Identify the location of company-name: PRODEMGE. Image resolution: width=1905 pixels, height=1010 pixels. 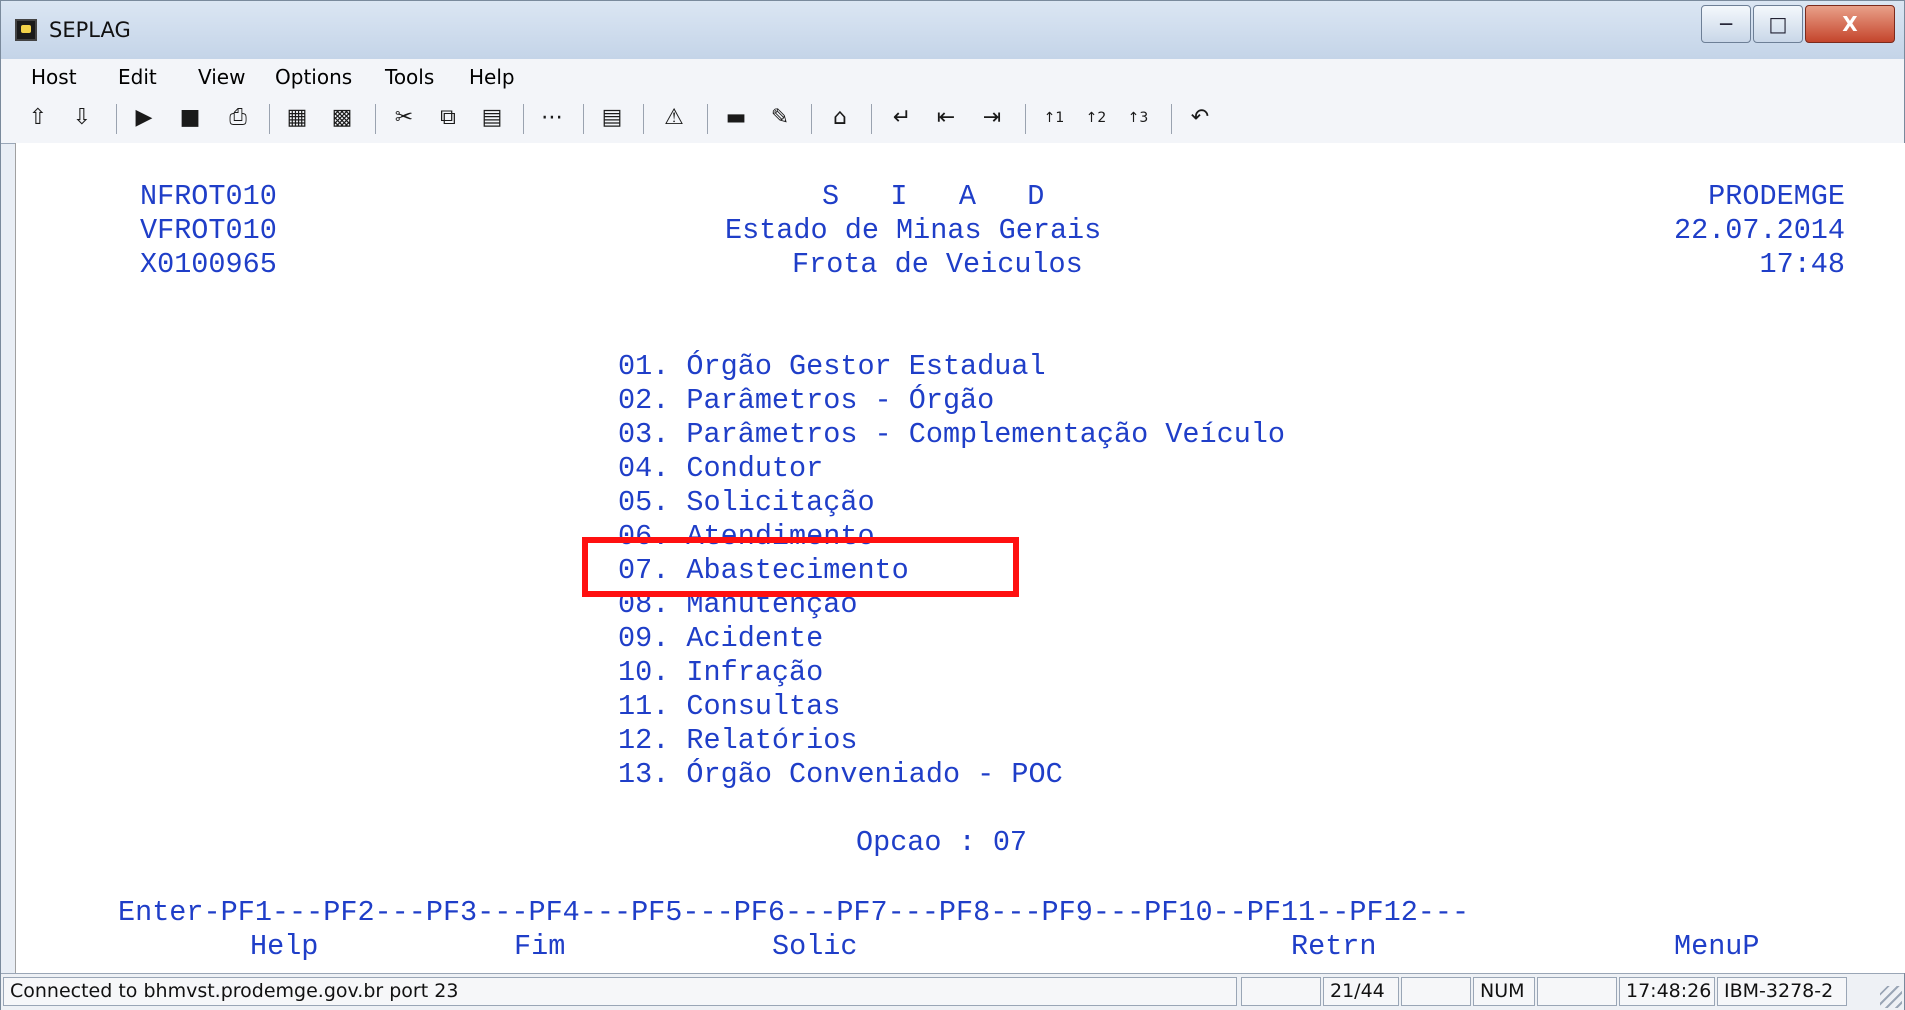
(1776, 196).